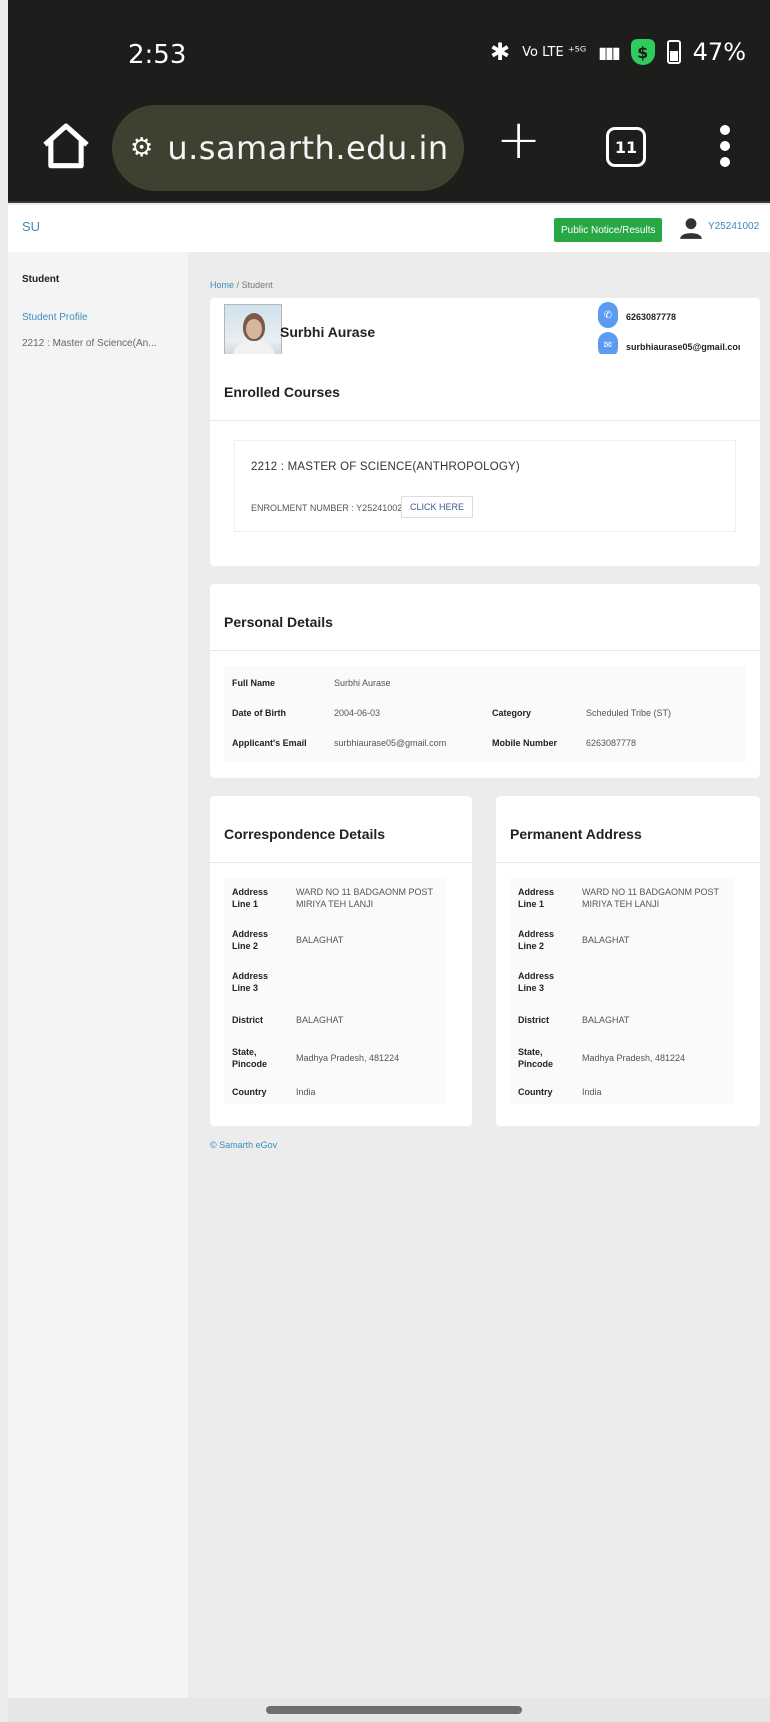 Image resolution: width=770 pixels, height=1722 pixels. What do you see at coordinates (576, 834) in the screenshot?
I see `permanent-title: Permanent Address` at bounding box center [576, 834].